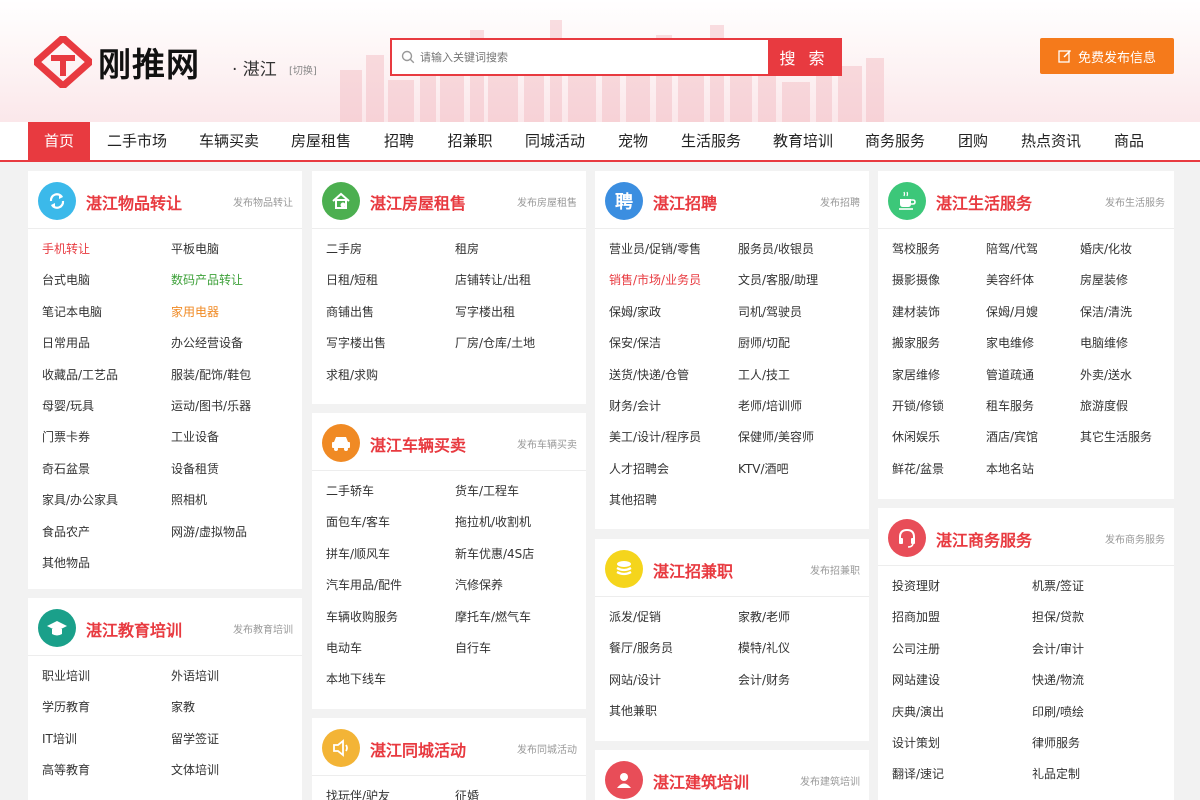 The height and width of the screenshot is (800, 1200). What do you see at coordinates (1102, 712) in the screenshot?
I see `category-link: 印刷/喷绘` at bounding box center [1102, 712].